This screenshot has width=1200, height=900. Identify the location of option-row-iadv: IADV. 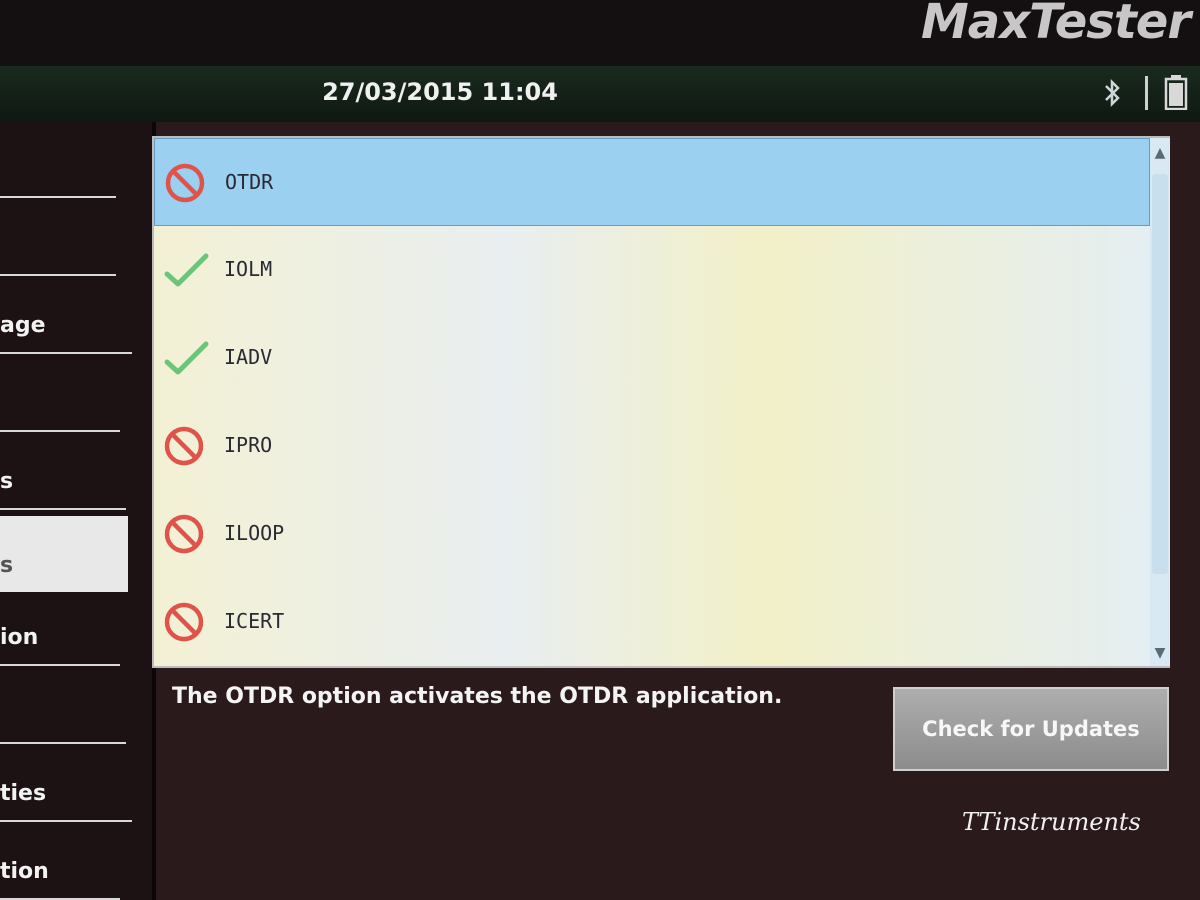
(652, 358).